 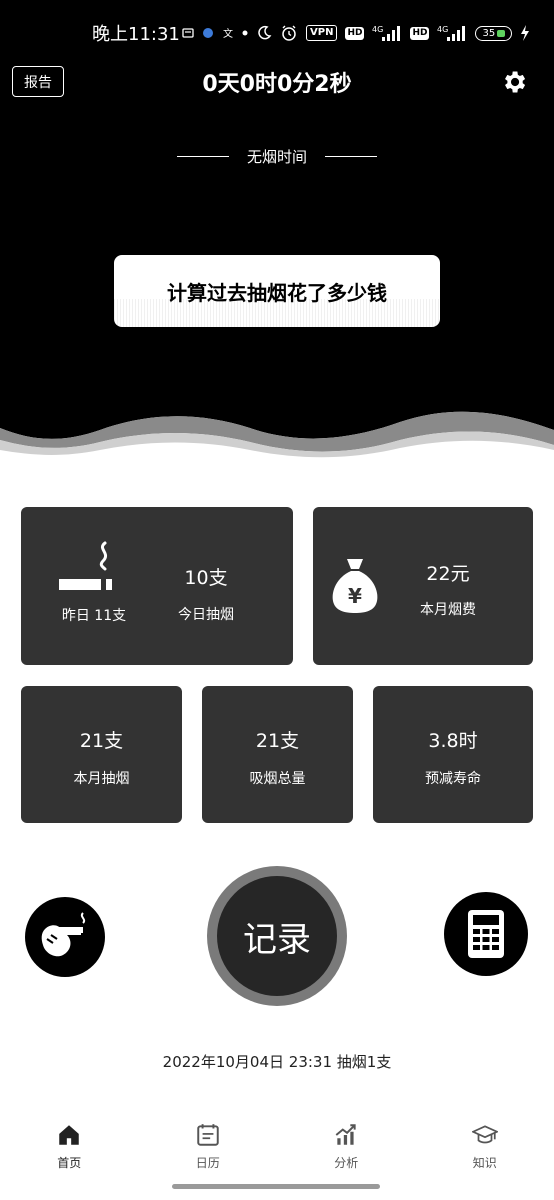 What do you see at coordinates (136, 34) in the screenshot?
I see `status-time: 晚上11:31` at bounding box center [136, 34].